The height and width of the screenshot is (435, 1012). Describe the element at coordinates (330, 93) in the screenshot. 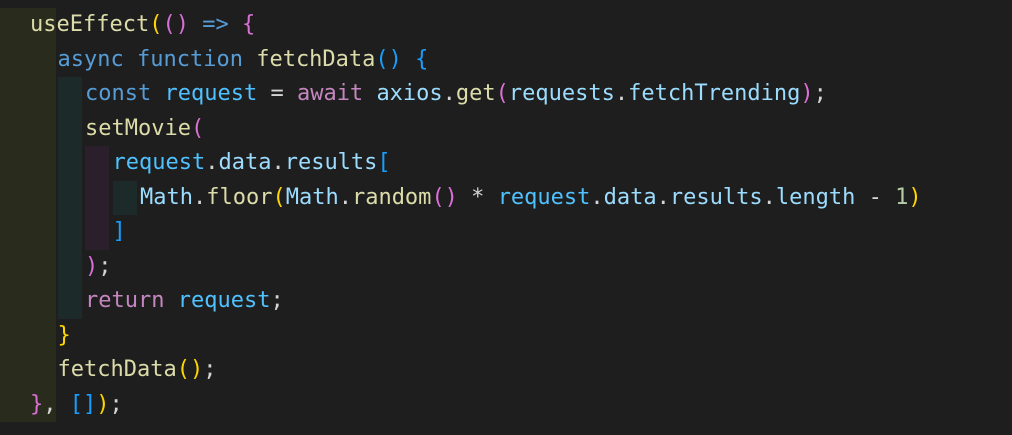

I see `code-token: await` at that location.